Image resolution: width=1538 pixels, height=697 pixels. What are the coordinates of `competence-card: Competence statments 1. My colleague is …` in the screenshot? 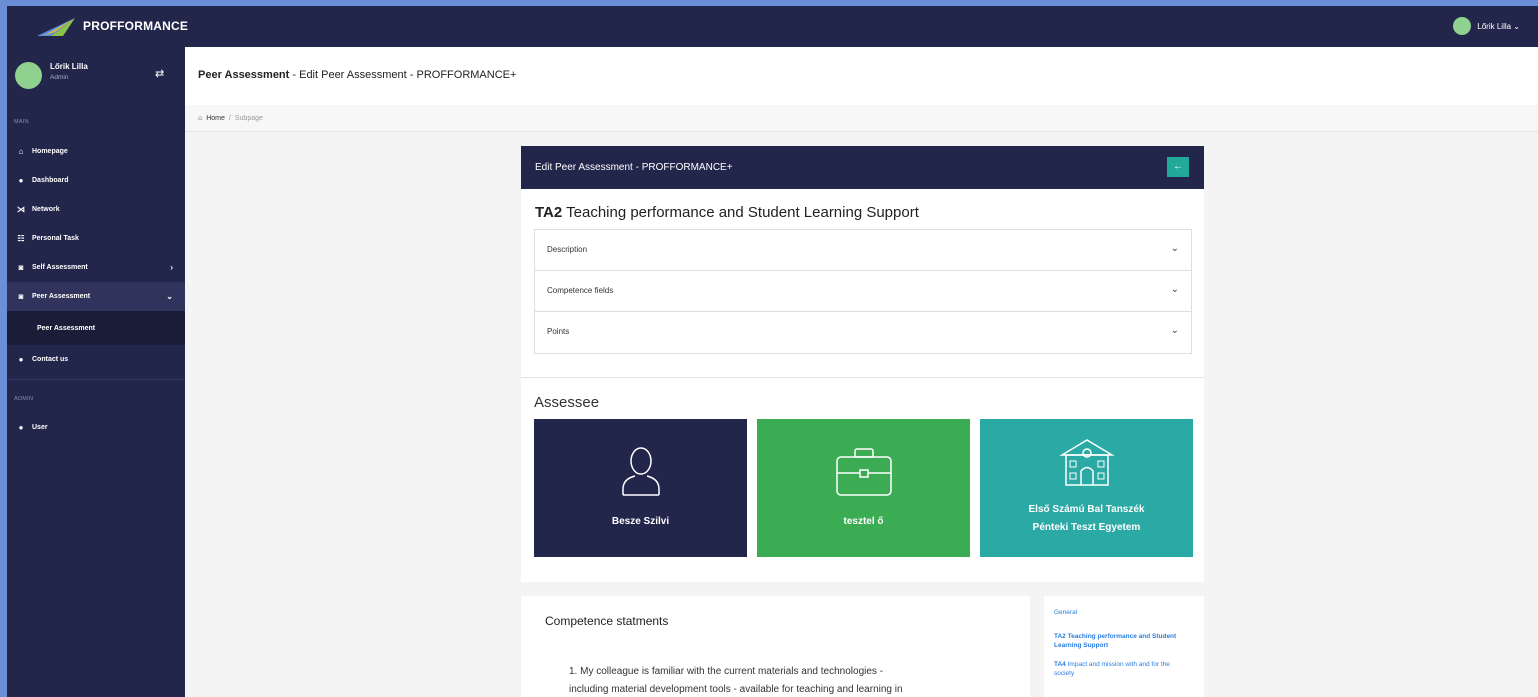 It's located at (775, 646).